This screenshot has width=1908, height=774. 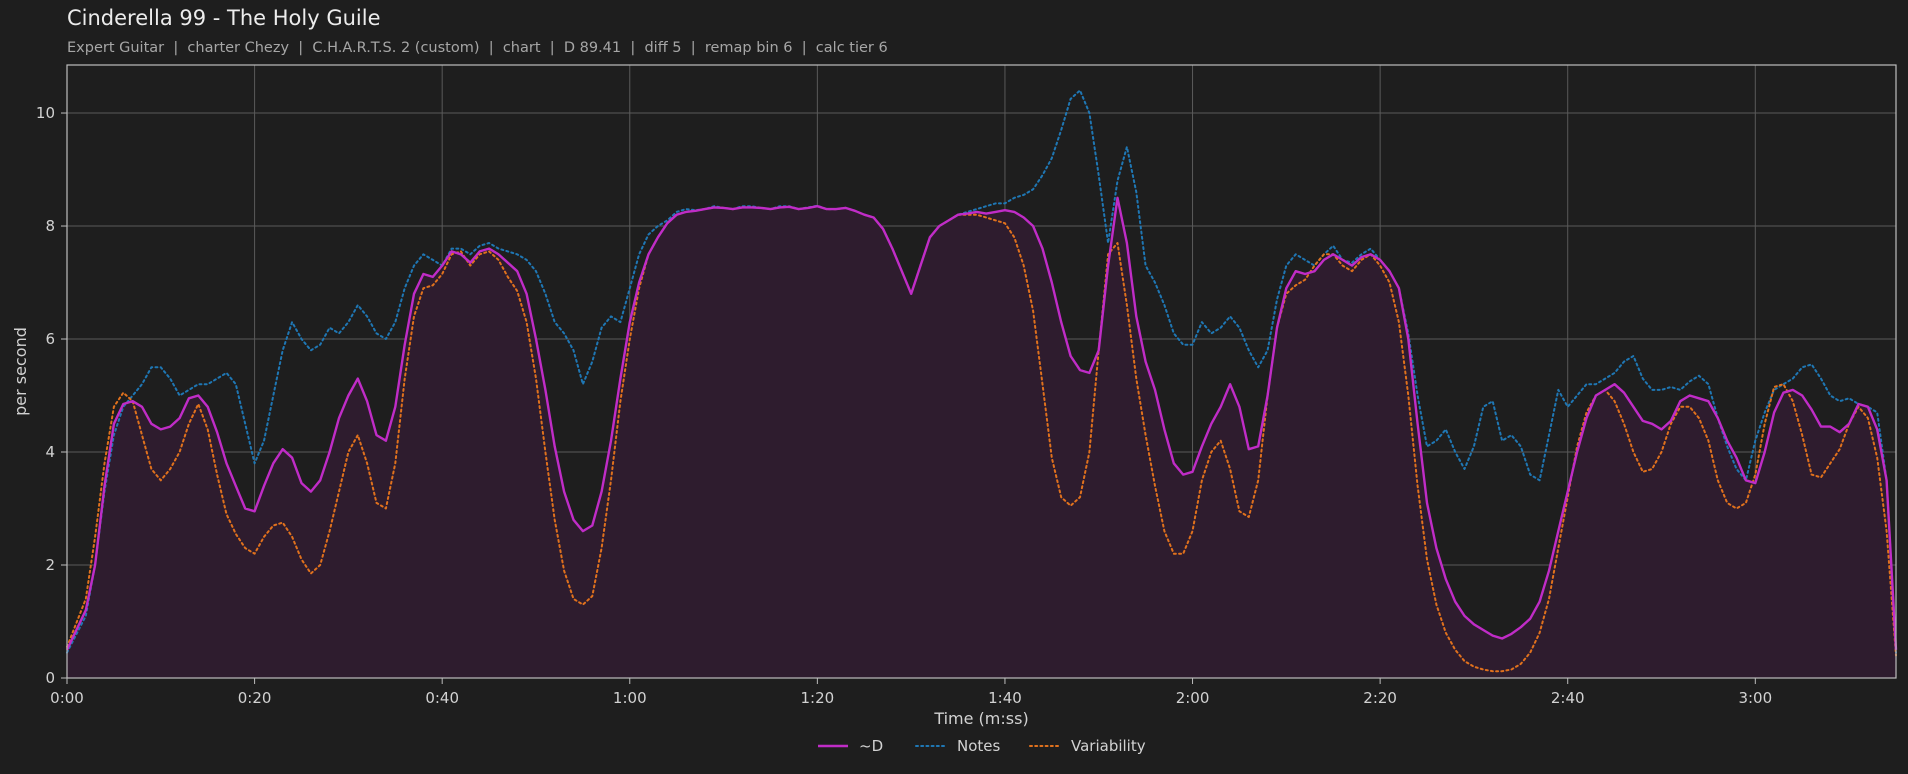 I want to click on y-tick-label: 0, so click(x=50, y=678).